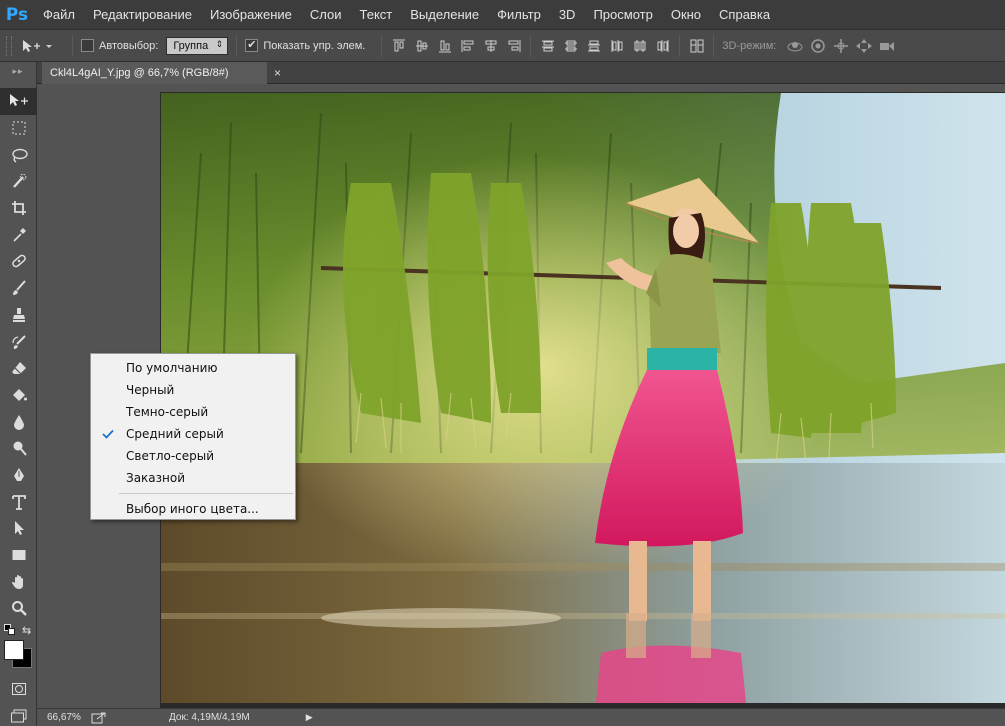 This screenshot has width=1005, height=726. What do you see at coordinates (193, 390) in the screenshot?
I see `menu-item-black: Черный` at bounding box center [193, 390].